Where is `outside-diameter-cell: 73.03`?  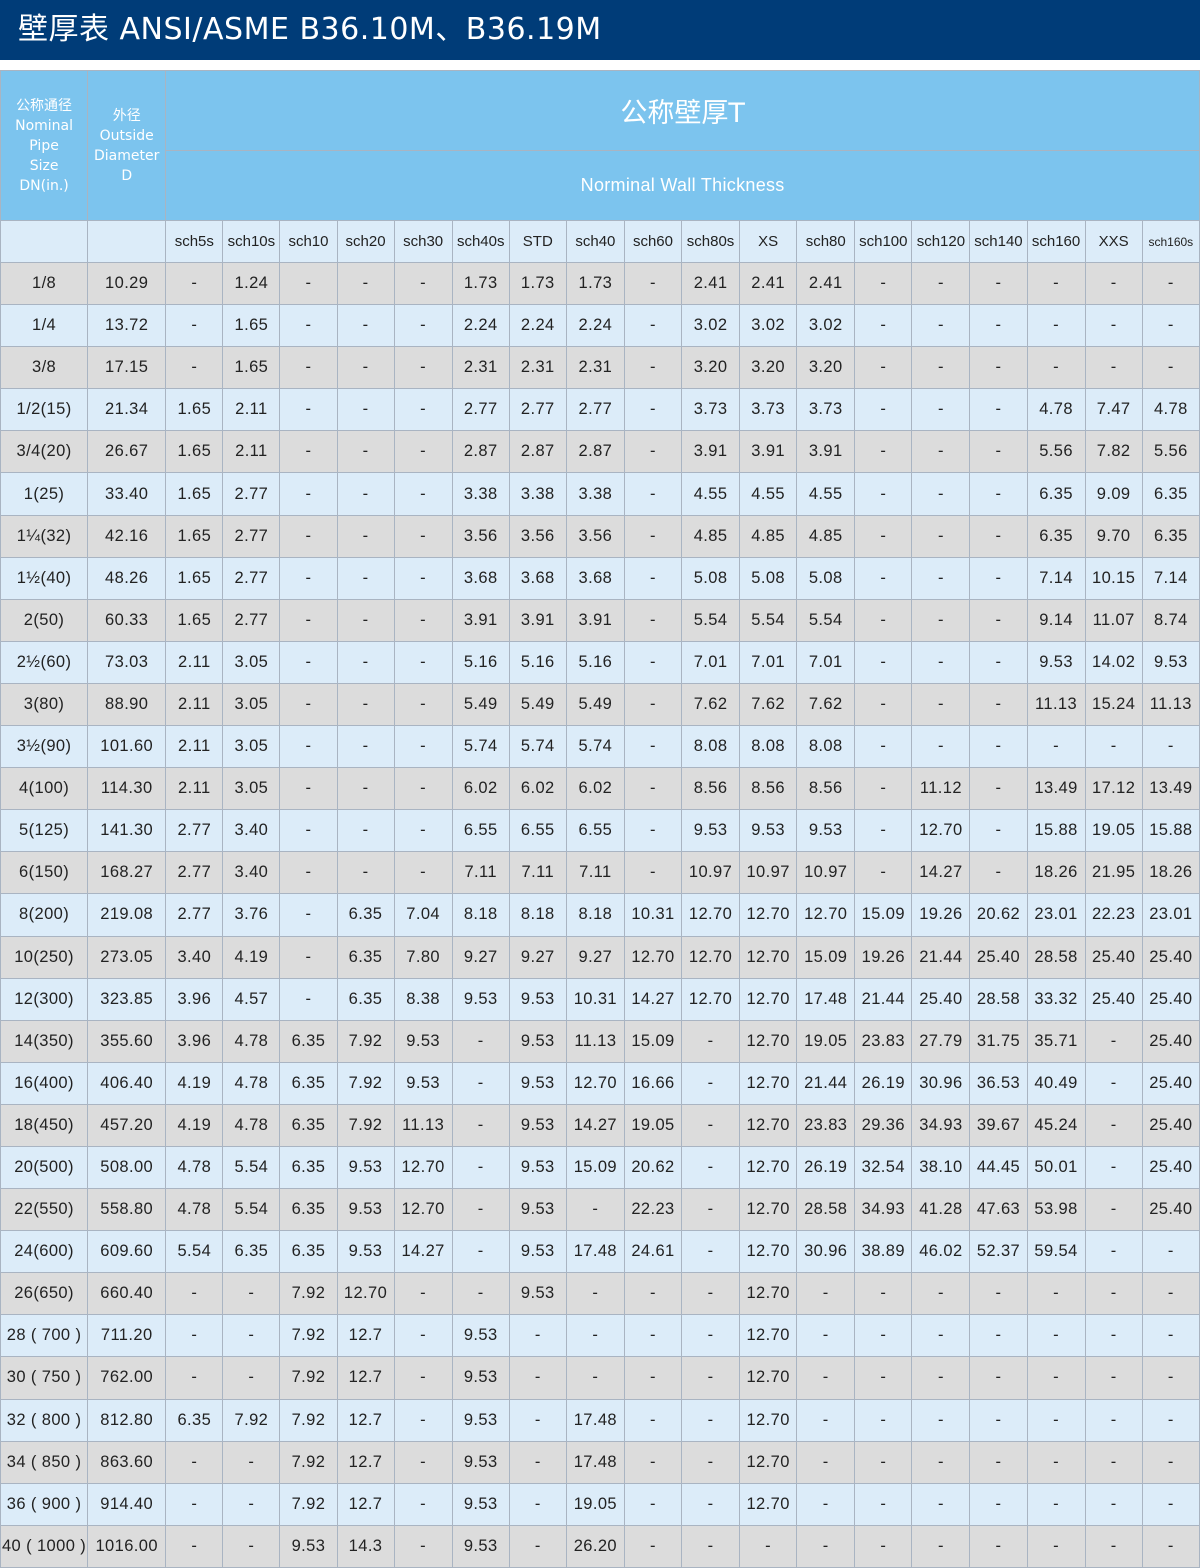 outside-diameter-cell: 73.03 is located at coordinates (127, 662).